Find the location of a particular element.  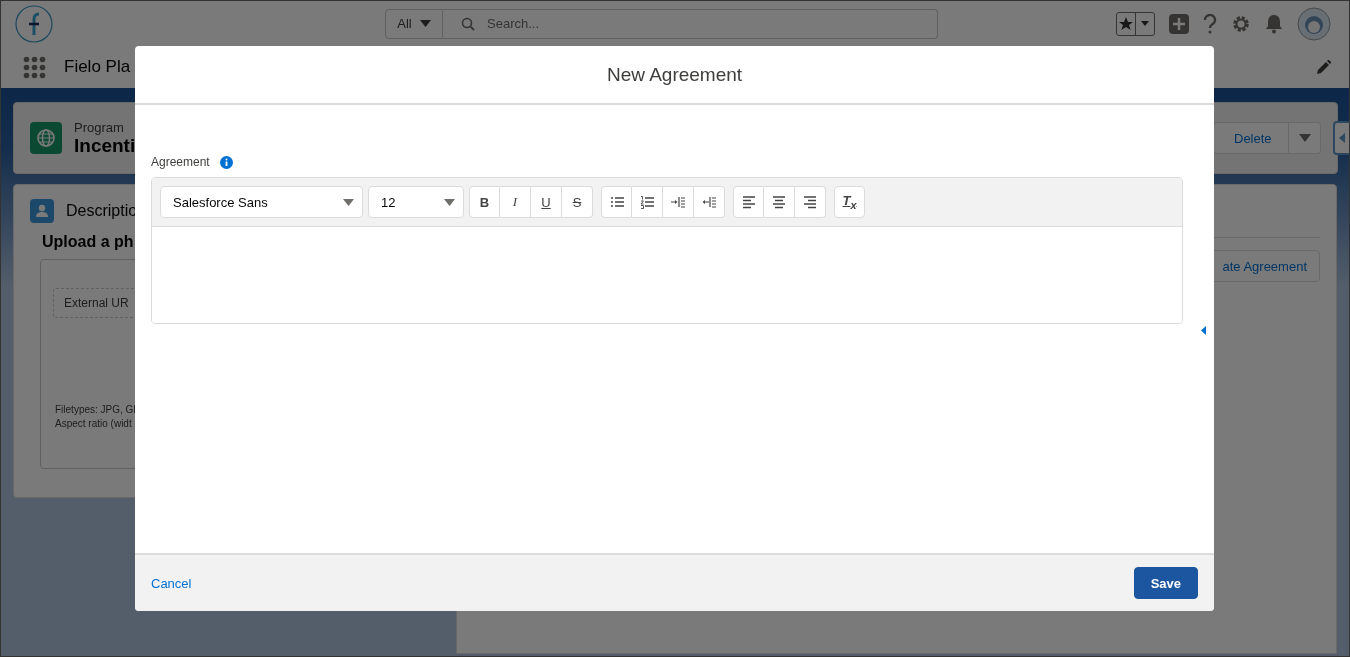

bell-icon is located at coordinates (1274, 23).